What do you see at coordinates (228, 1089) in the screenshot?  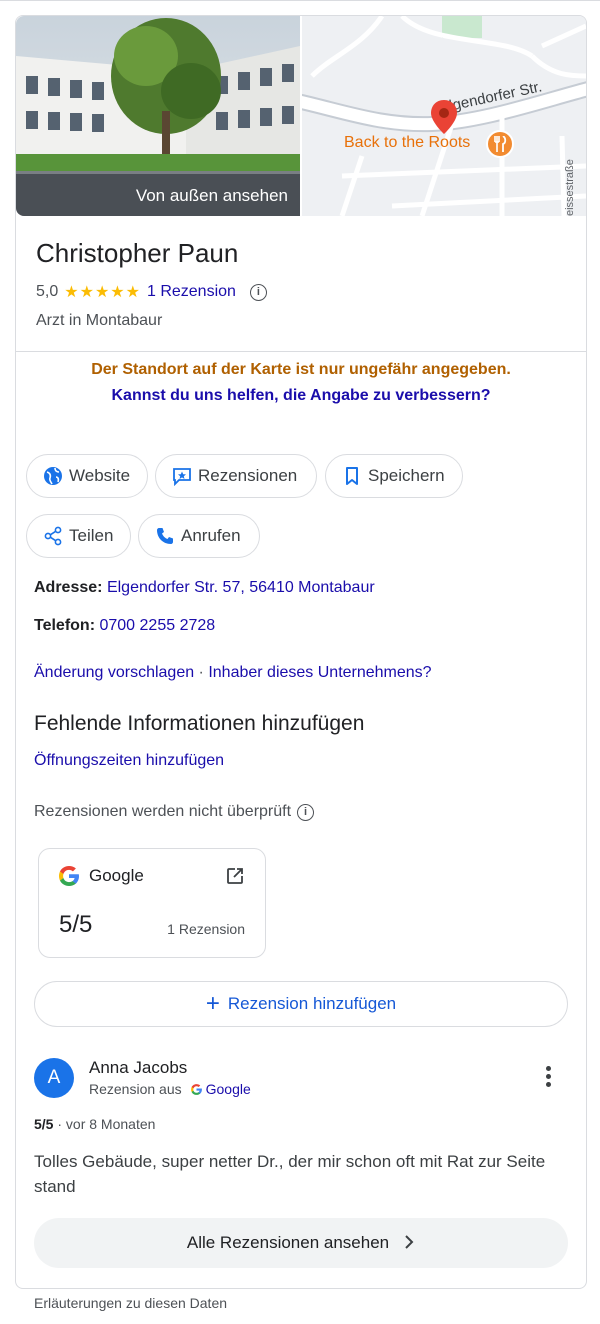 I see `review-from-source-link: Google` at bounding box center [228, 1089].